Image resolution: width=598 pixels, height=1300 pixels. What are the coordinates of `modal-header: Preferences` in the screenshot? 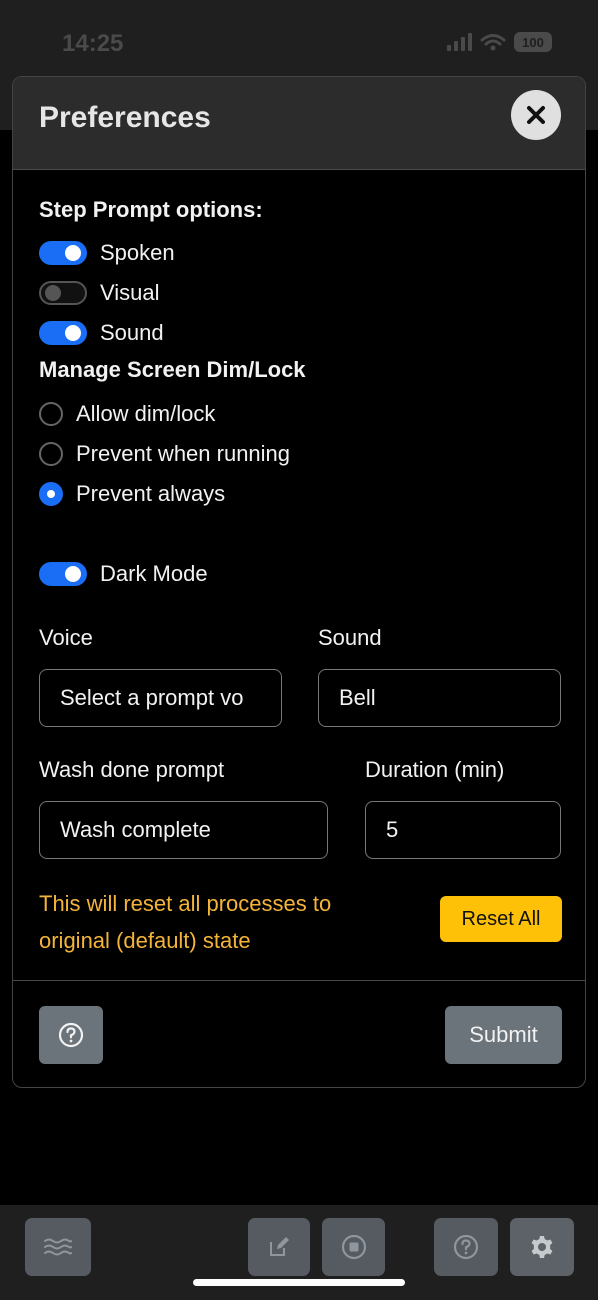 It's located at (299, 123).